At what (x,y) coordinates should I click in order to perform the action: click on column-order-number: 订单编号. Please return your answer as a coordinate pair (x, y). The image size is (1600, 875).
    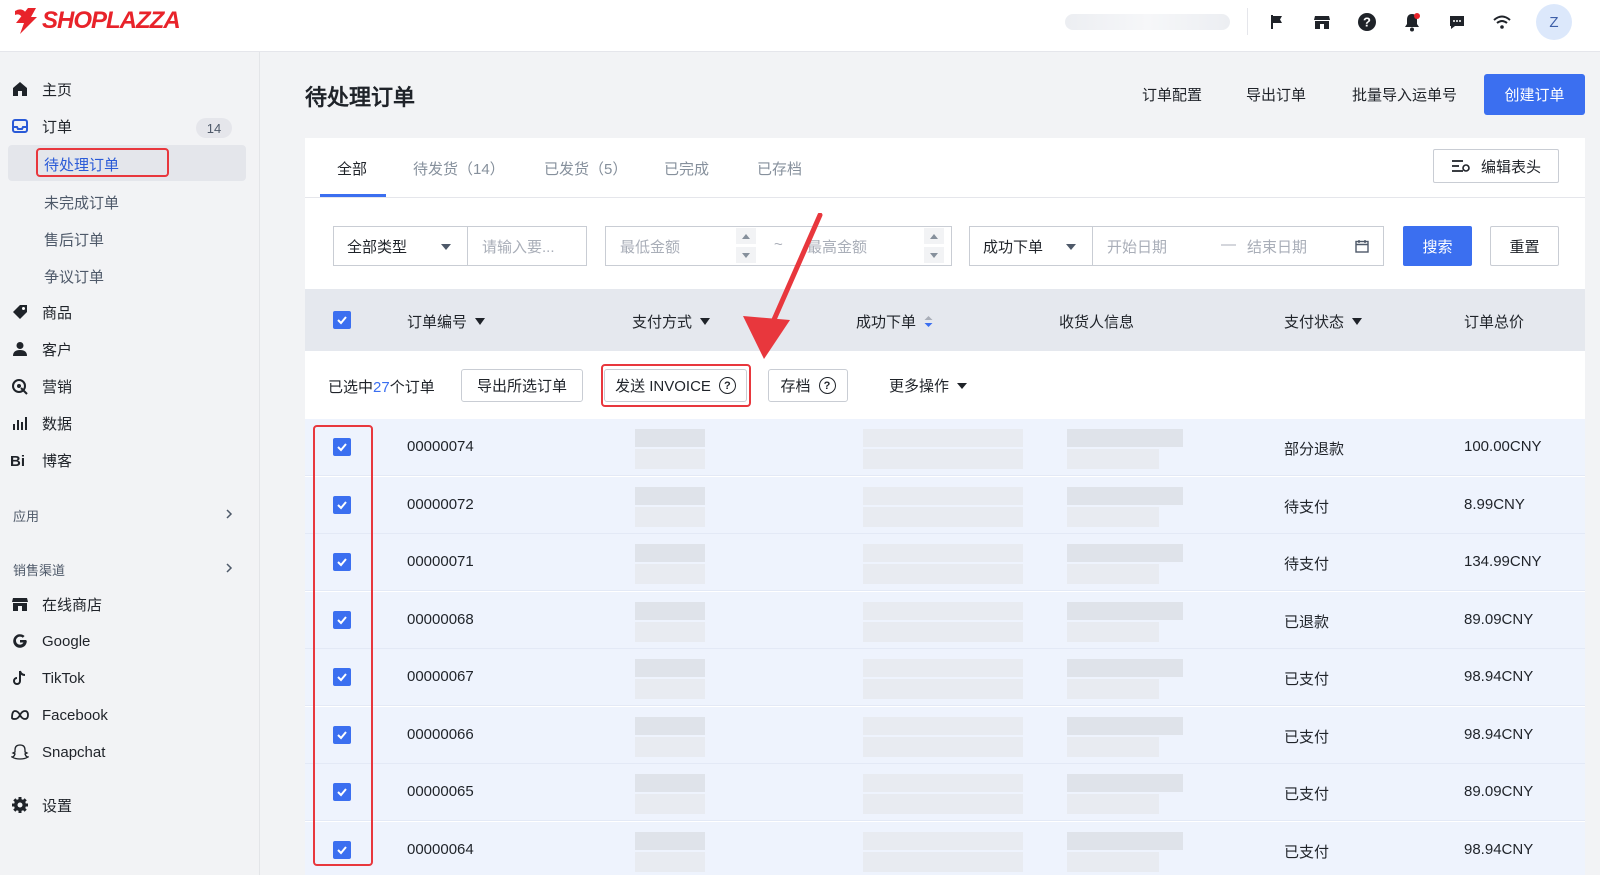
    Looking at the image, I should click on (446, 321).